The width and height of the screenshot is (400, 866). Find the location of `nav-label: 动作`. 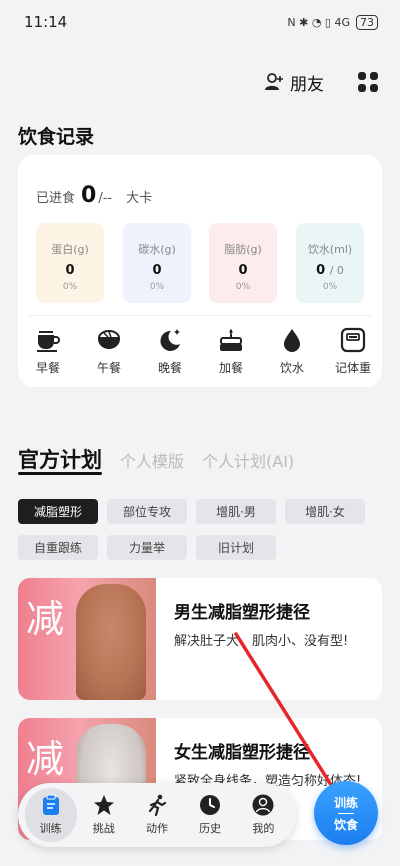

nav-label: 动作 is located at coordinates (156, 828).